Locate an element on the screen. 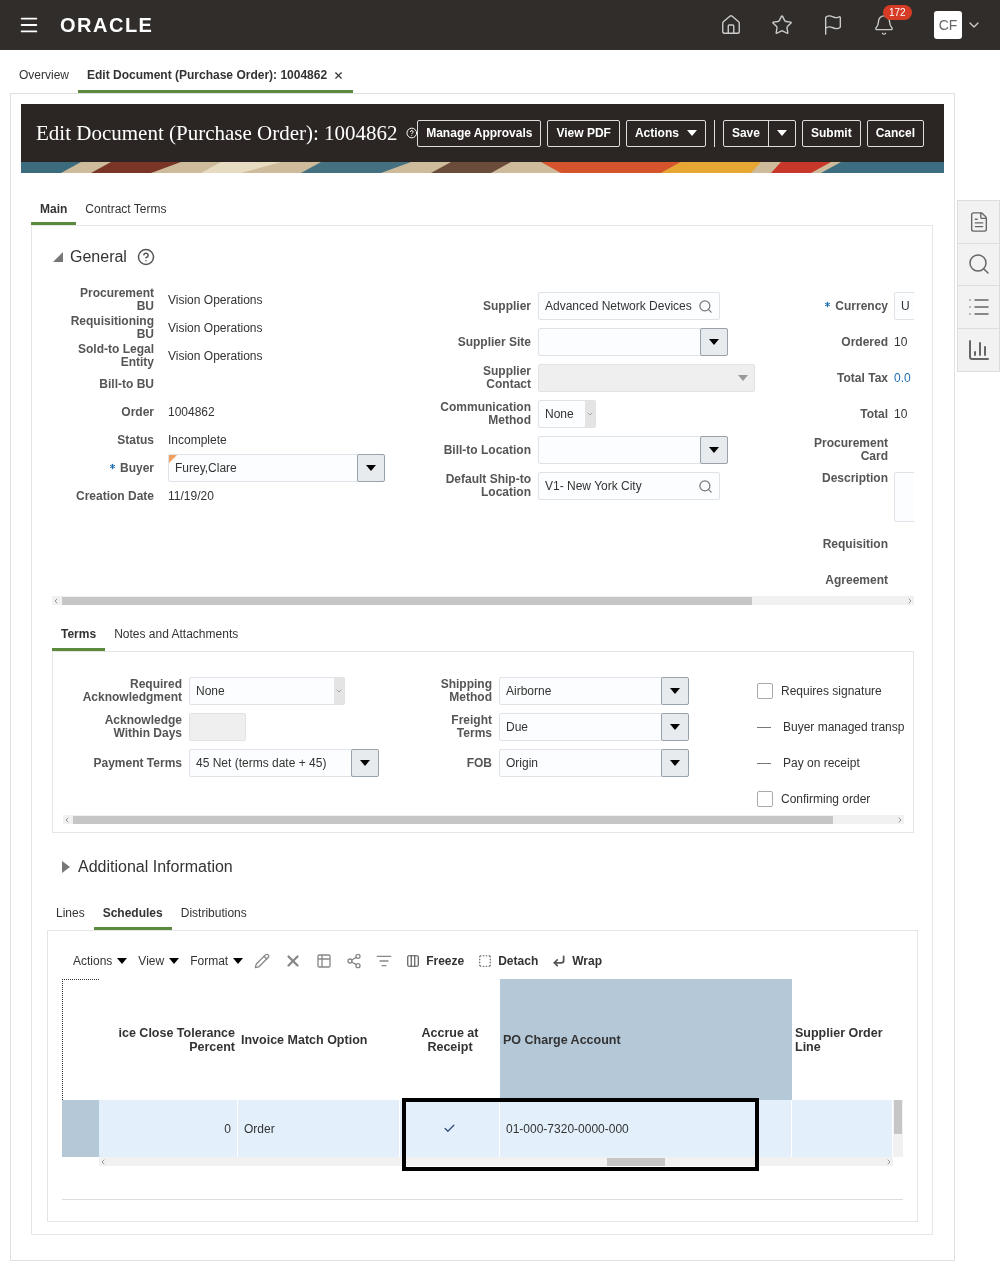 The image size is (1000, 1262). menu-button: Format is located at coordinates (217, 960).